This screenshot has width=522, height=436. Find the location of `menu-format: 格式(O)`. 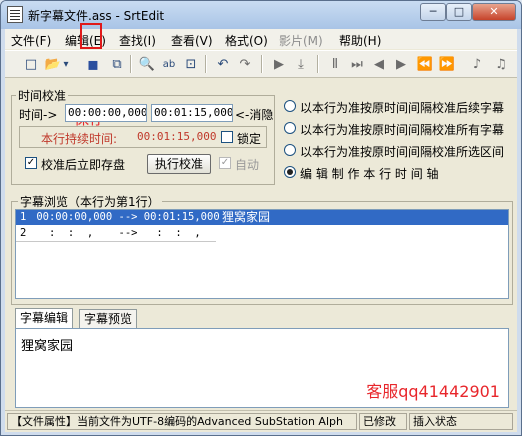

menu-format: 格式(O) is located at coordinates (246, 40).